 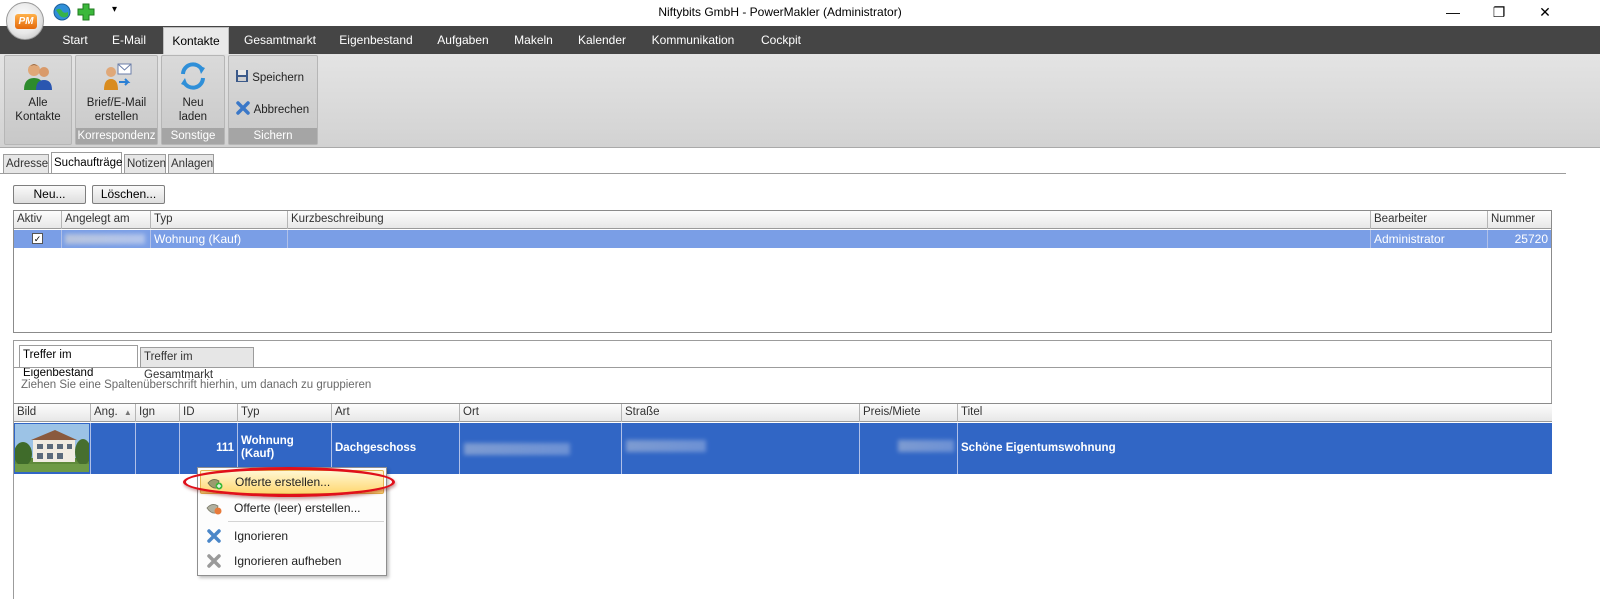 I want to click on restore-button: ❐, so click(x=1499, y=13).